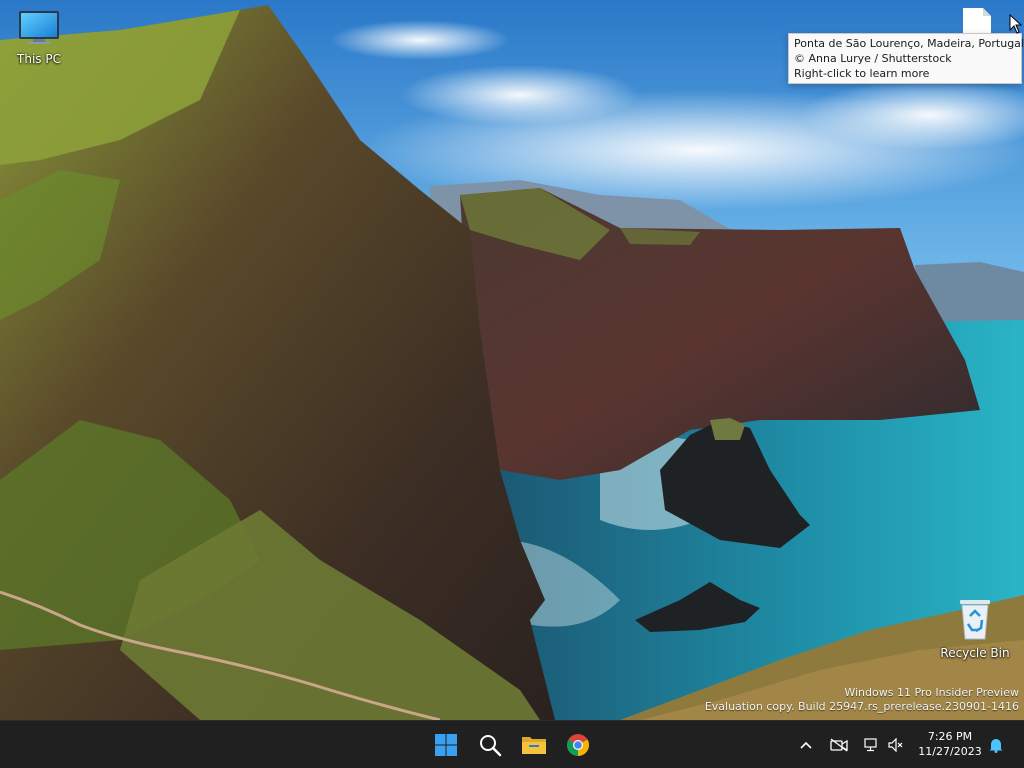 Image resolution: width=1024 pixels, height=768 pixels. I want to click on mouse-cursor-icon, so click(1016, 24).